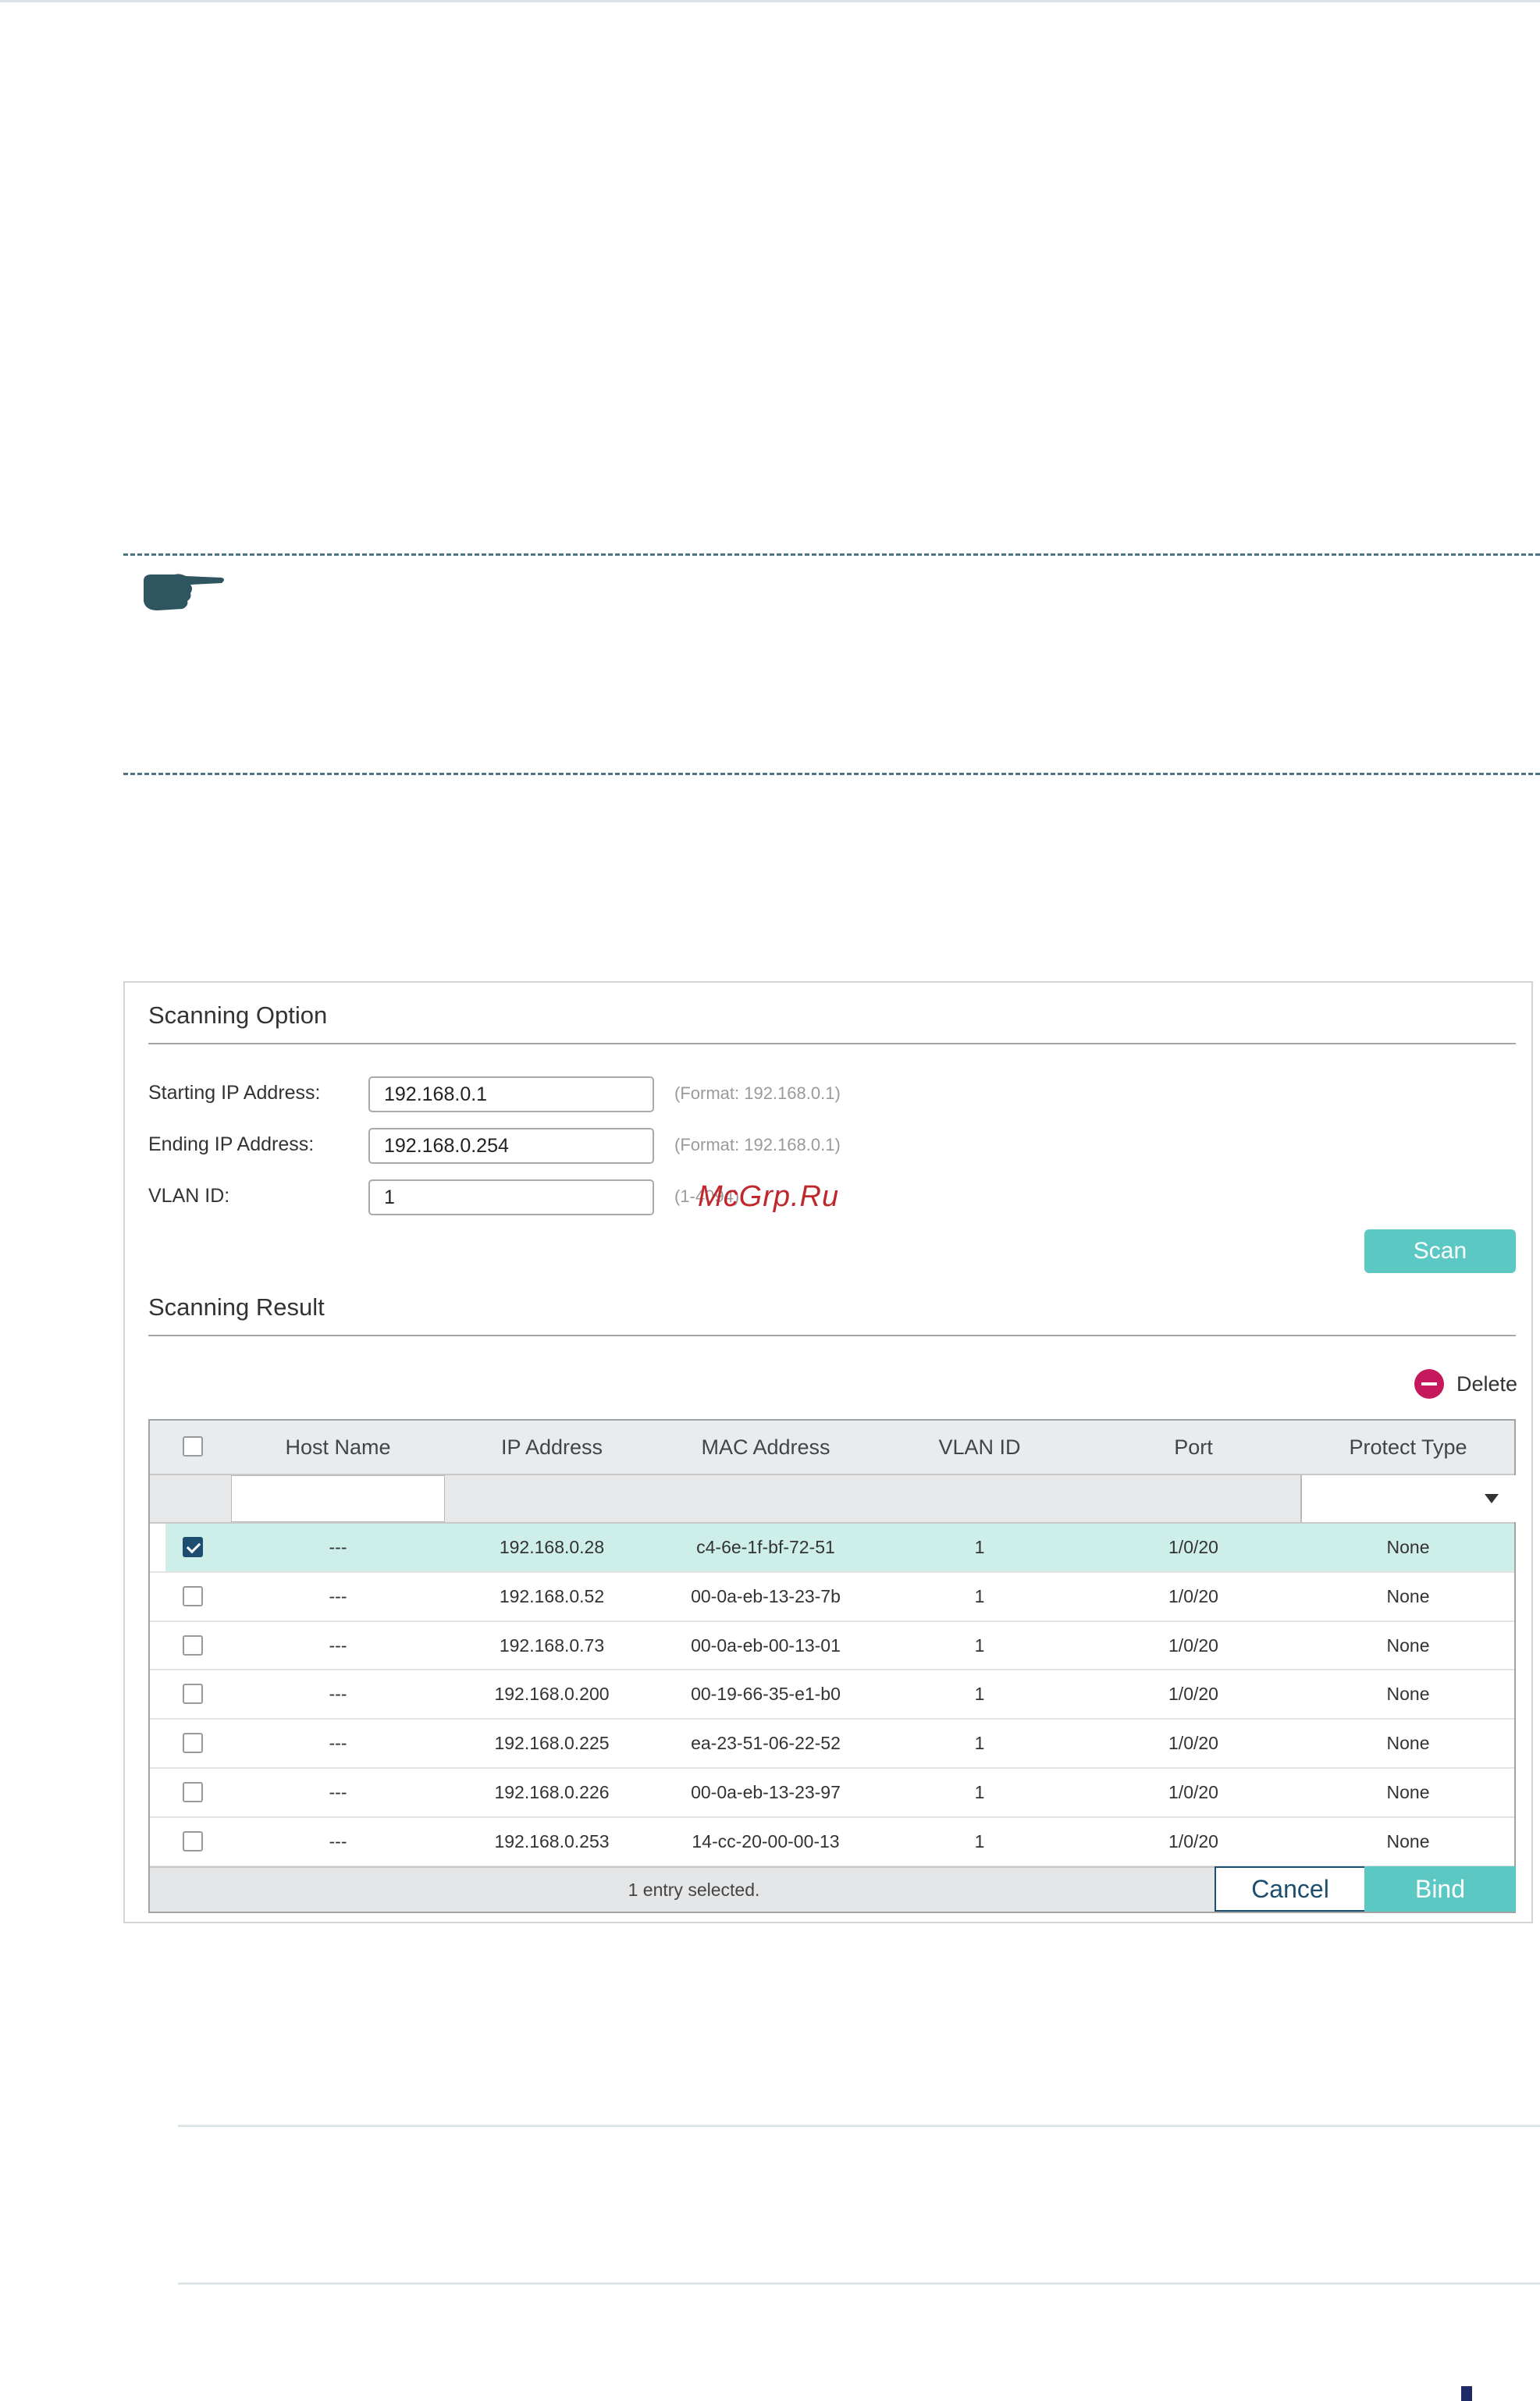  What do you see at coordinates (193, 1446) in the screenshot?
I see `select-all-checkbox` at bounding box center [193, 1446].